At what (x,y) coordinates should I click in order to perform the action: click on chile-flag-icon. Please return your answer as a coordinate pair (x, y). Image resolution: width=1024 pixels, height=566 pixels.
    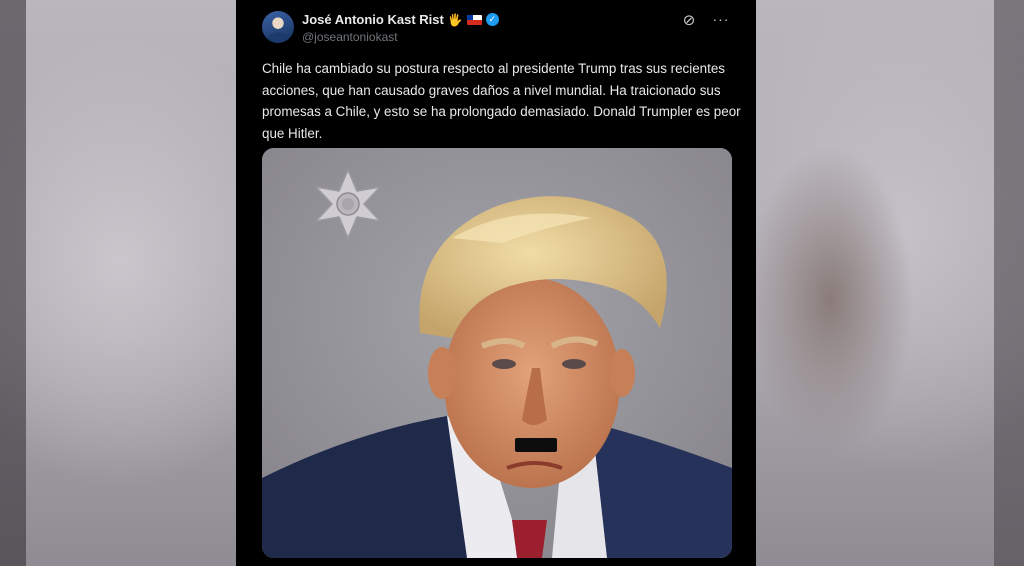
    Looking at the image, I should click on (474, 19).